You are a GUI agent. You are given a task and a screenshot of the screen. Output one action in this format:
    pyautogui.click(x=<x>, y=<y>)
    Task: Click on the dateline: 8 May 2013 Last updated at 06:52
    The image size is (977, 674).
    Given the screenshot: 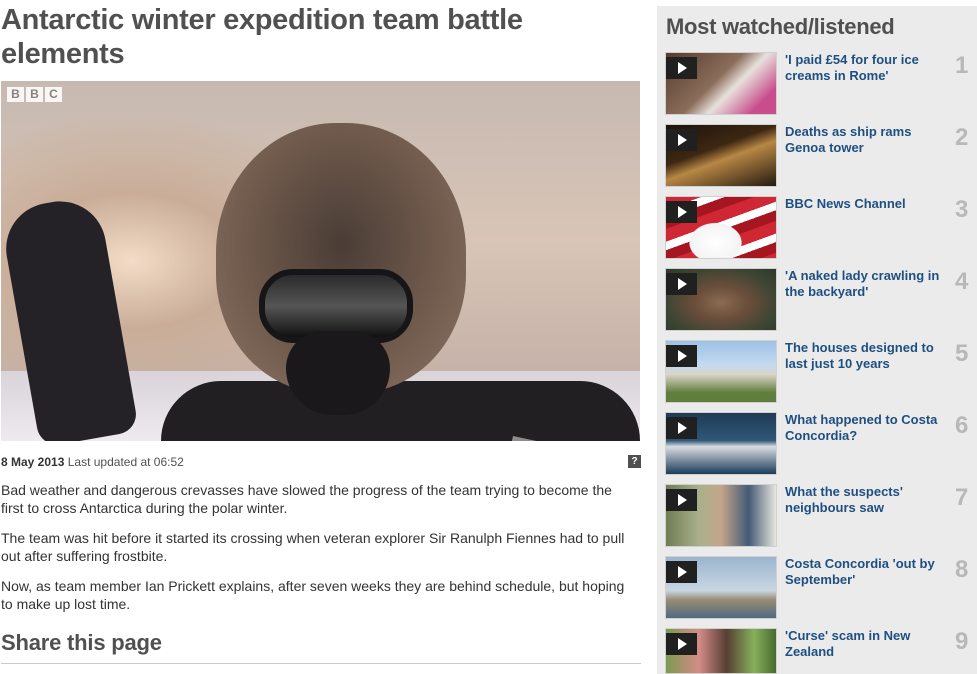 What is the action you would take?
    pyautogui.click(x=92, y=462)
    